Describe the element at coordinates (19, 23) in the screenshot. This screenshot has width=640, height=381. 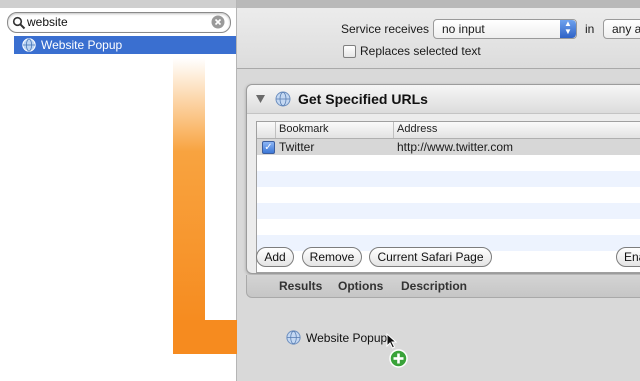
I see `search-icon` at that location.